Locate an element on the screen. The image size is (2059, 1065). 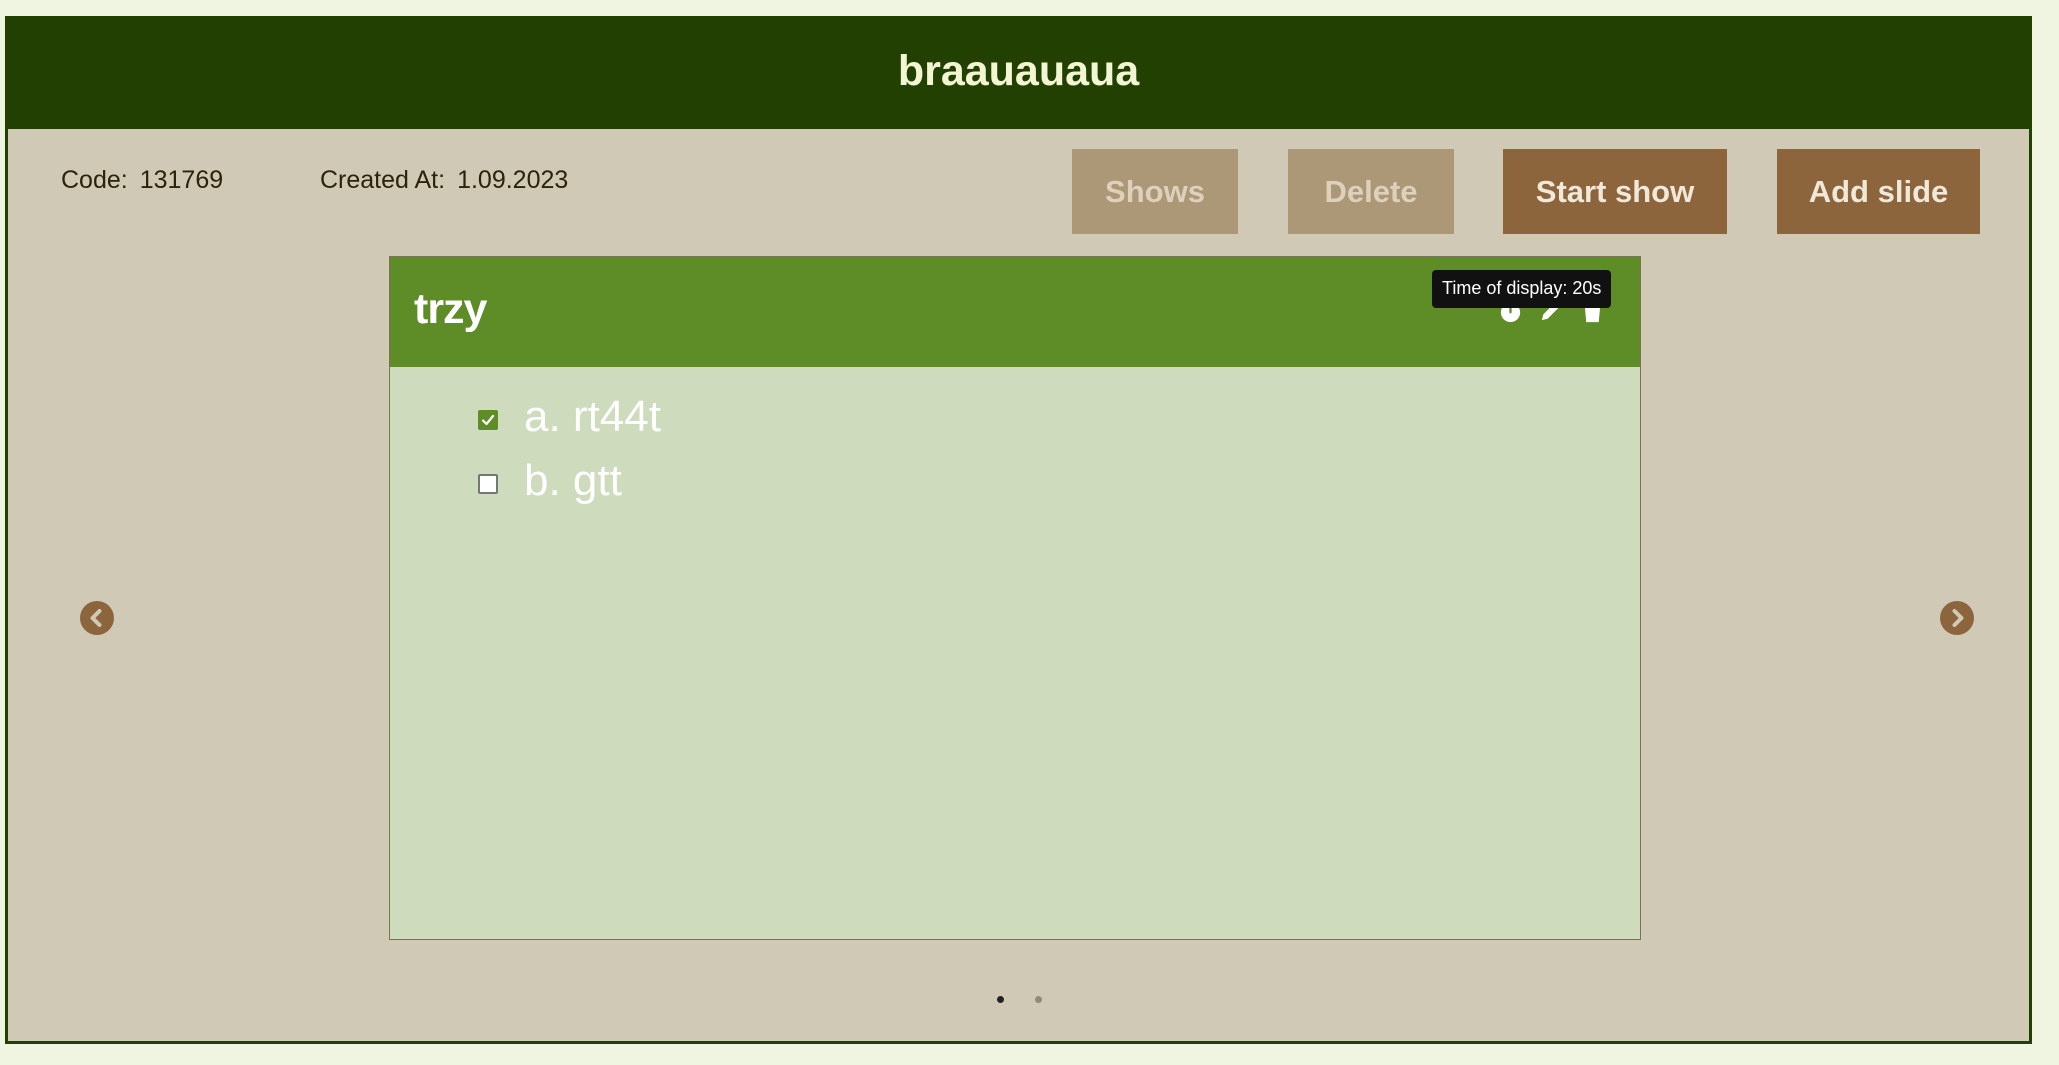
checkbox-unchecked is located at coordinates (488, 484).